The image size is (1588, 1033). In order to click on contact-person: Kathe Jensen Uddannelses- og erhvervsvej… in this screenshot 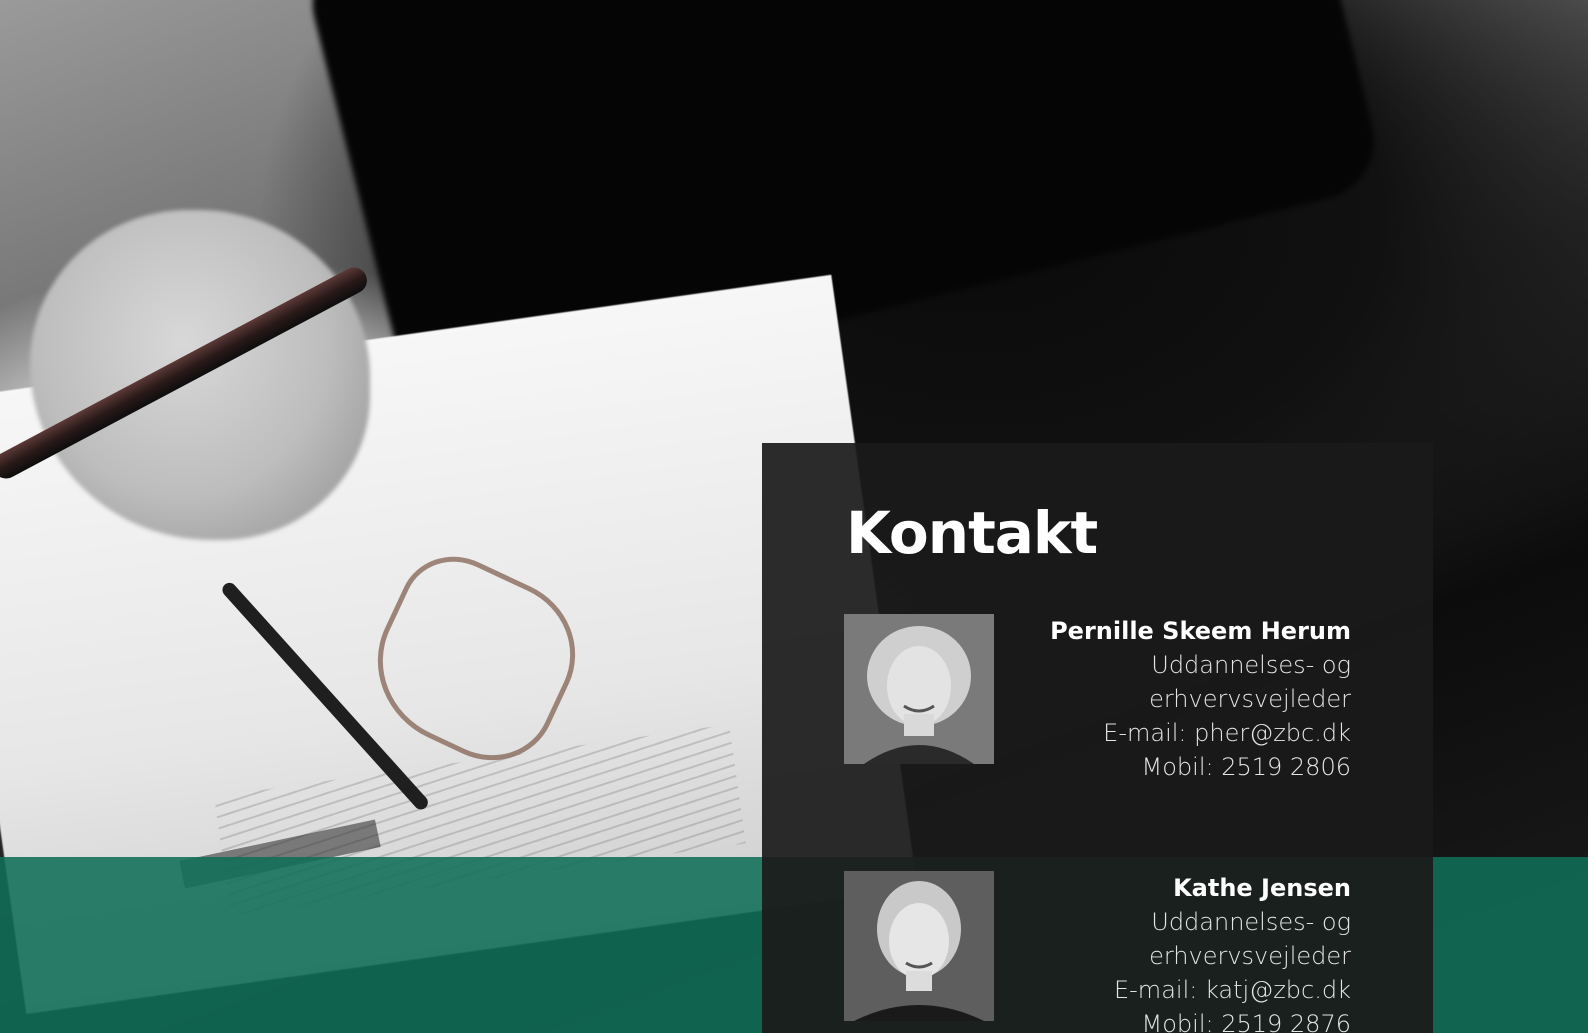, I will do `click(1097, 952)`.